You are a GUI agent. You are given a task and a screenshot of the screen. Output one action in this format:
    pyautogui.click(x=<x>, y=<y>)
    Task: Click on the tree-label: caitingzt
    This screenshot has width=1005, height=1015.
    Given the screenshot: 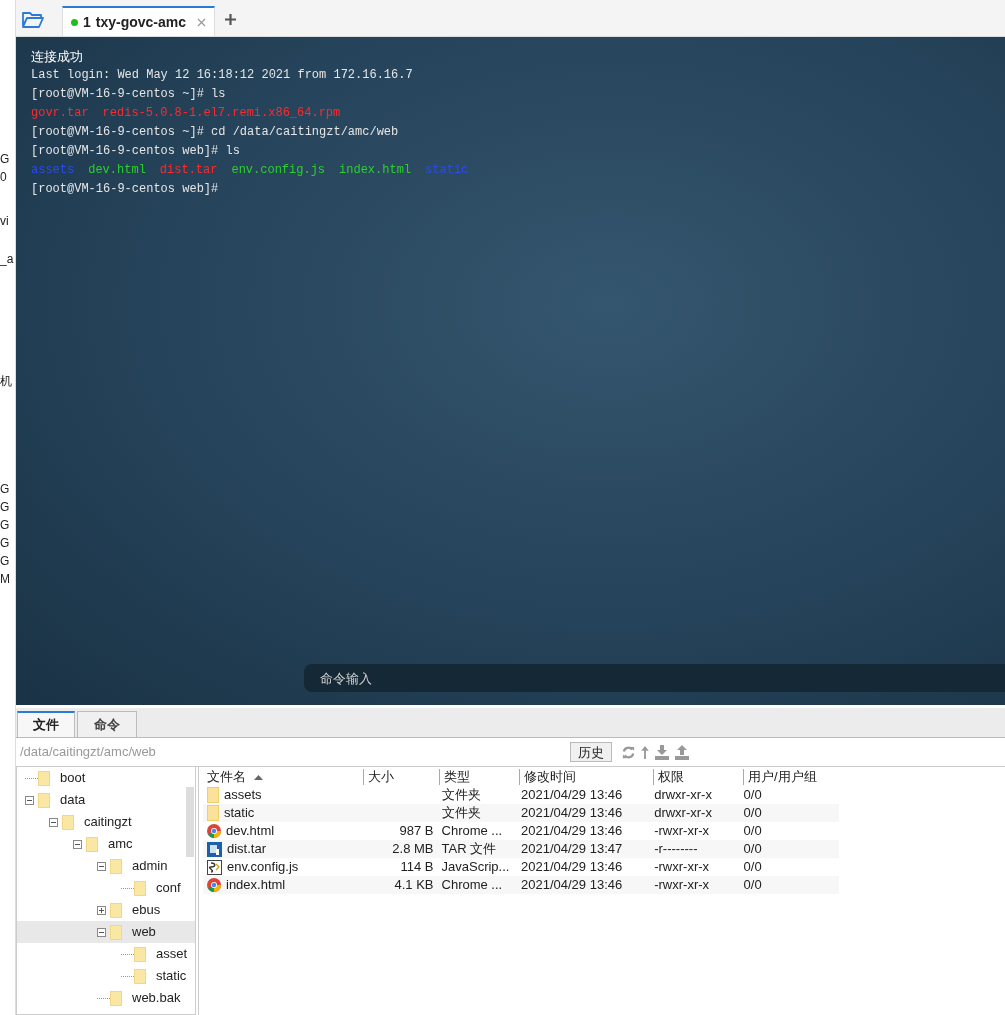 What is the action you would take?
    pyautogui.click(x=108, y=822)
    